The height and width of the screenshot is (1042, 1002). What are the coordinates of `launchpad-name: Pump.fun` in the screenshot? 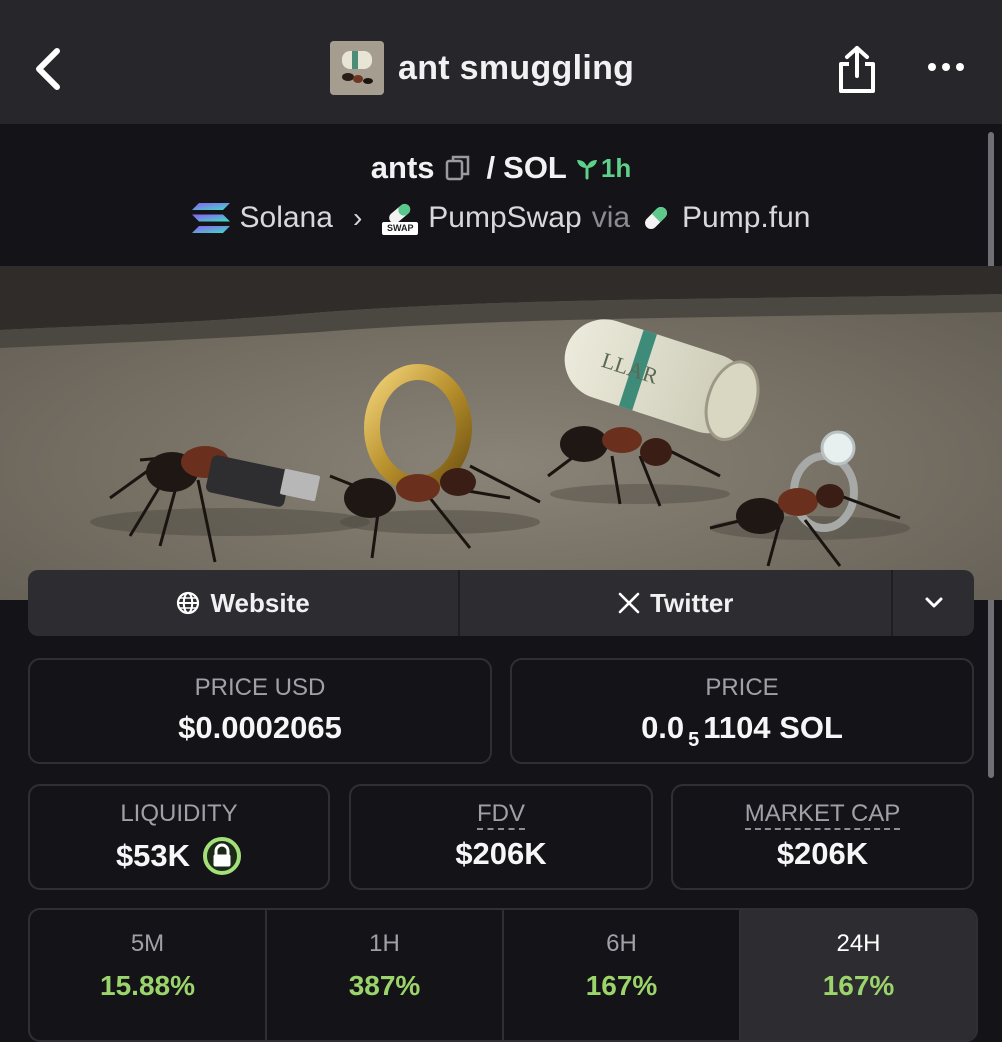 It's located at (746, 218).